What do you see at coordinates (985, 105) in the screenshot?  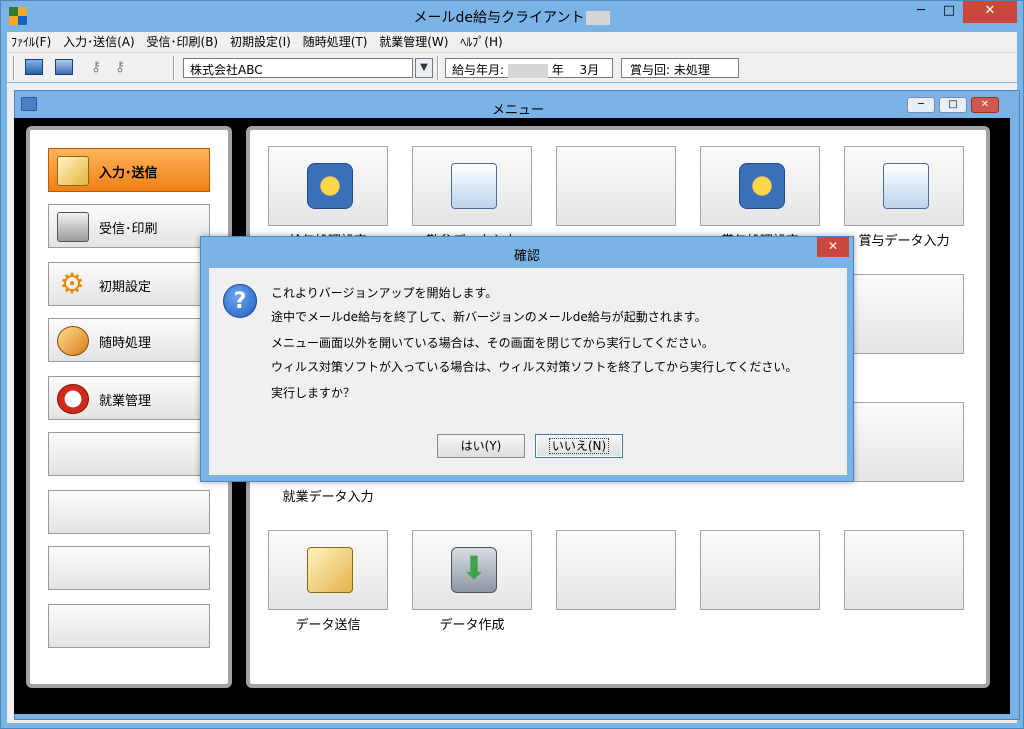 I see `mdi-close-button: ✕` at bounding box center [985, 105].